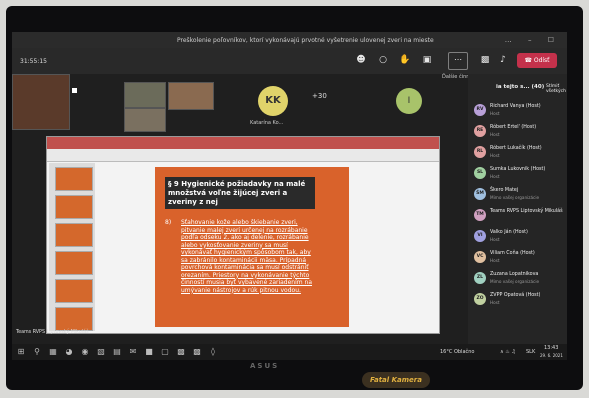 This screenshot has width=589, height=398. I want to click on participant-name: Škero Matej, so click(504, 190).